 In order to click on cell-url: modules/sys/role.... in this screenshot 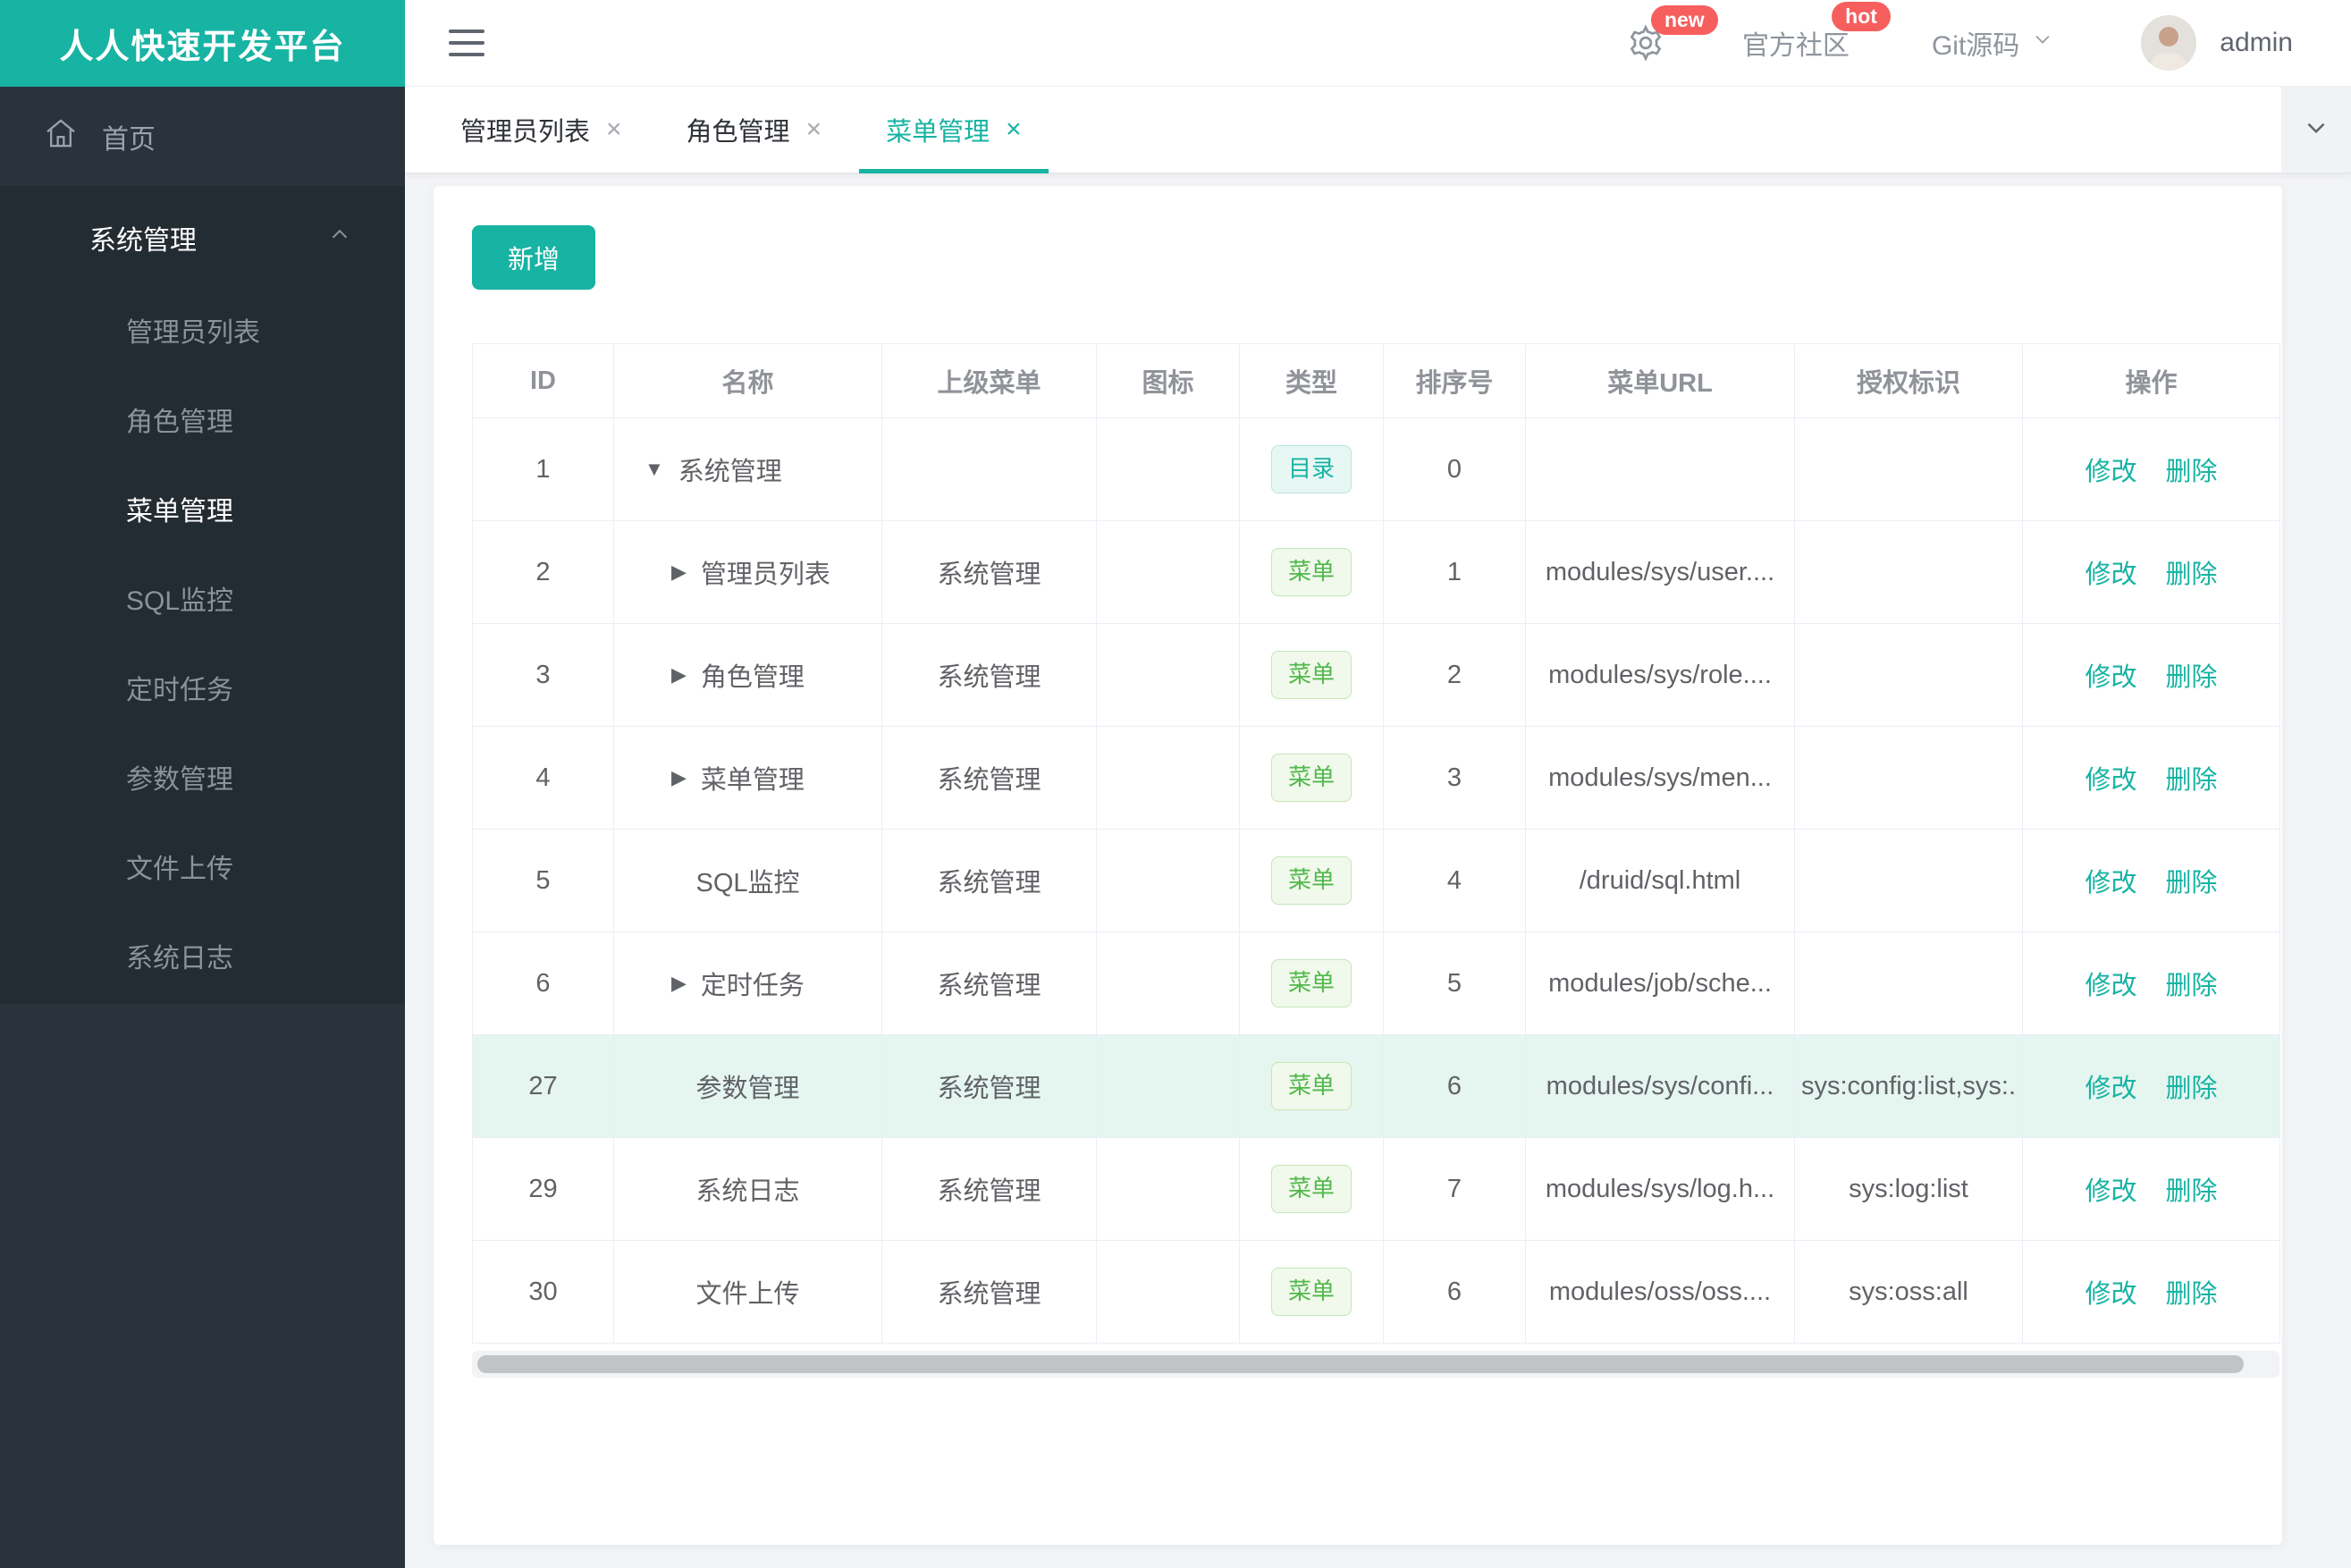, I will do `click(1660, 675)`.